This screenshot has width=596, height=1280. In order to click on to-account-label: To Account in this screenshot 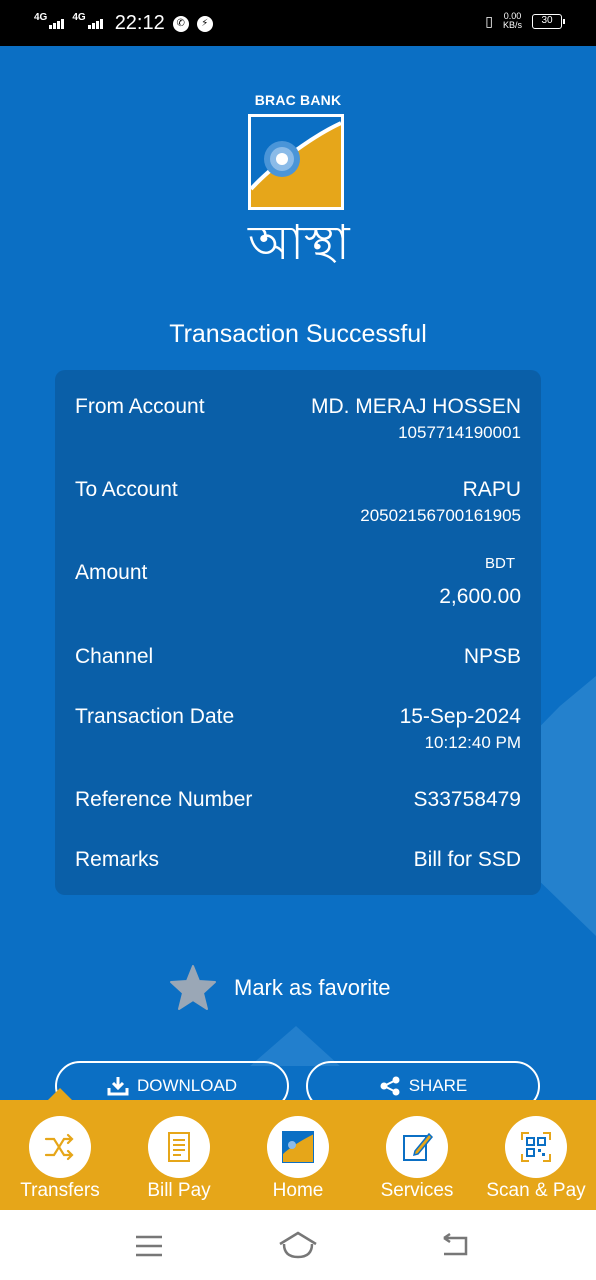, I will do `click(126, 489)`.